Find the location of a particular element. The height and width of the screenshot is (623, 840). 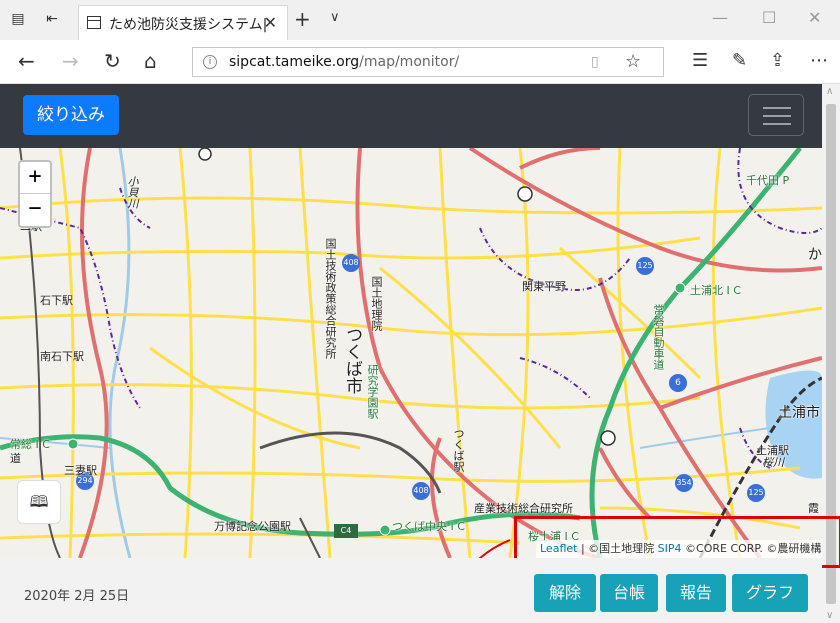

clear-button: 解除 is located at coordinates (565, 593).